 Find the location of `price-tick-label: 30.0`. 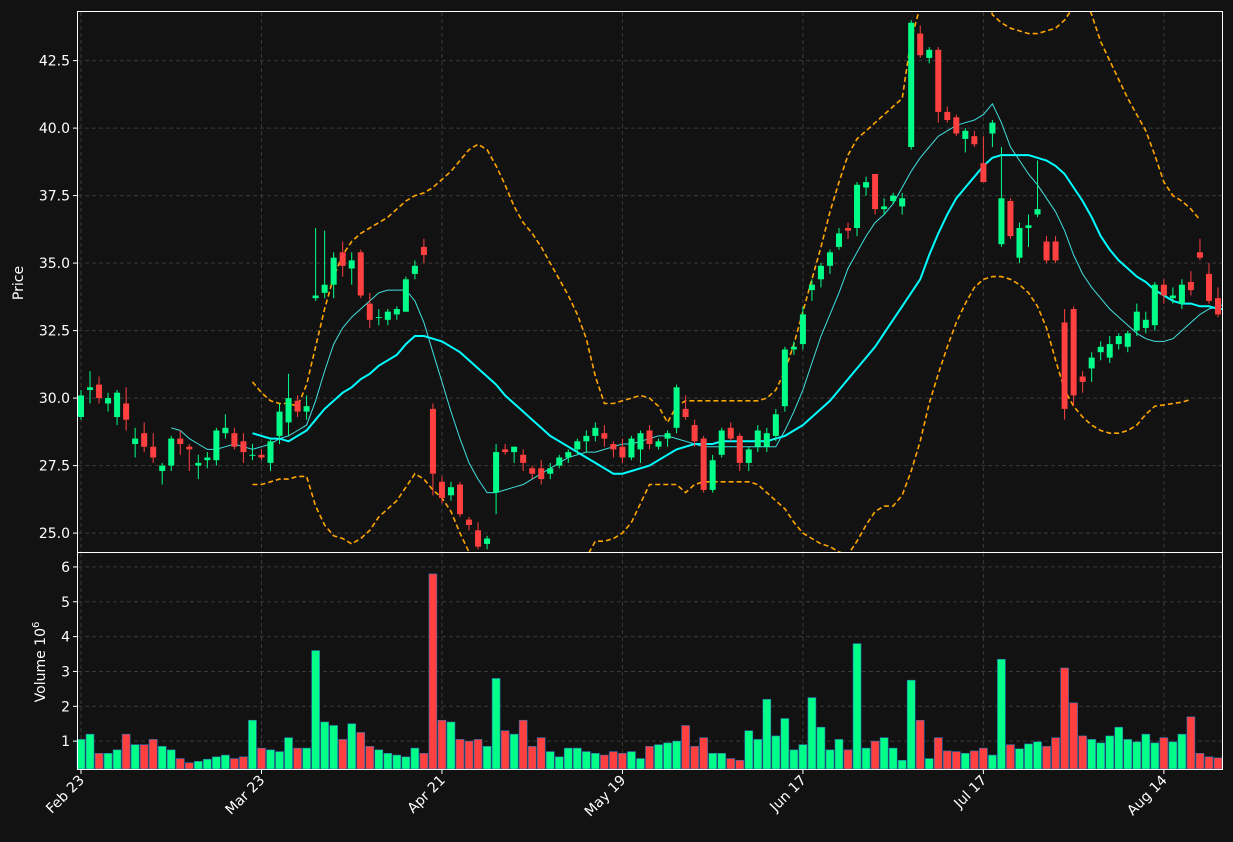

price-tick-label: 30.0 is located at coordinates (54, 399).